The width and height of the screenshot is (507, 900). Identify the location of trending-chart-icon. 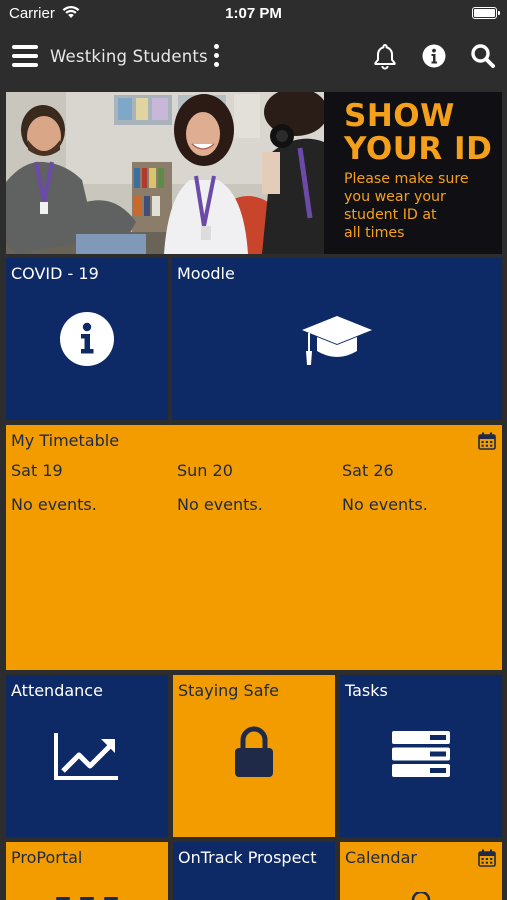
(86, 756).